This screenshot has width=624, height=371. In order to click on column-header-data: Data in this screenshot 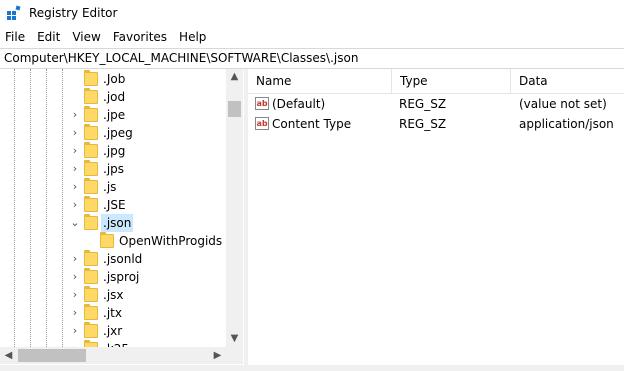, I will do `click(567, 81)`.